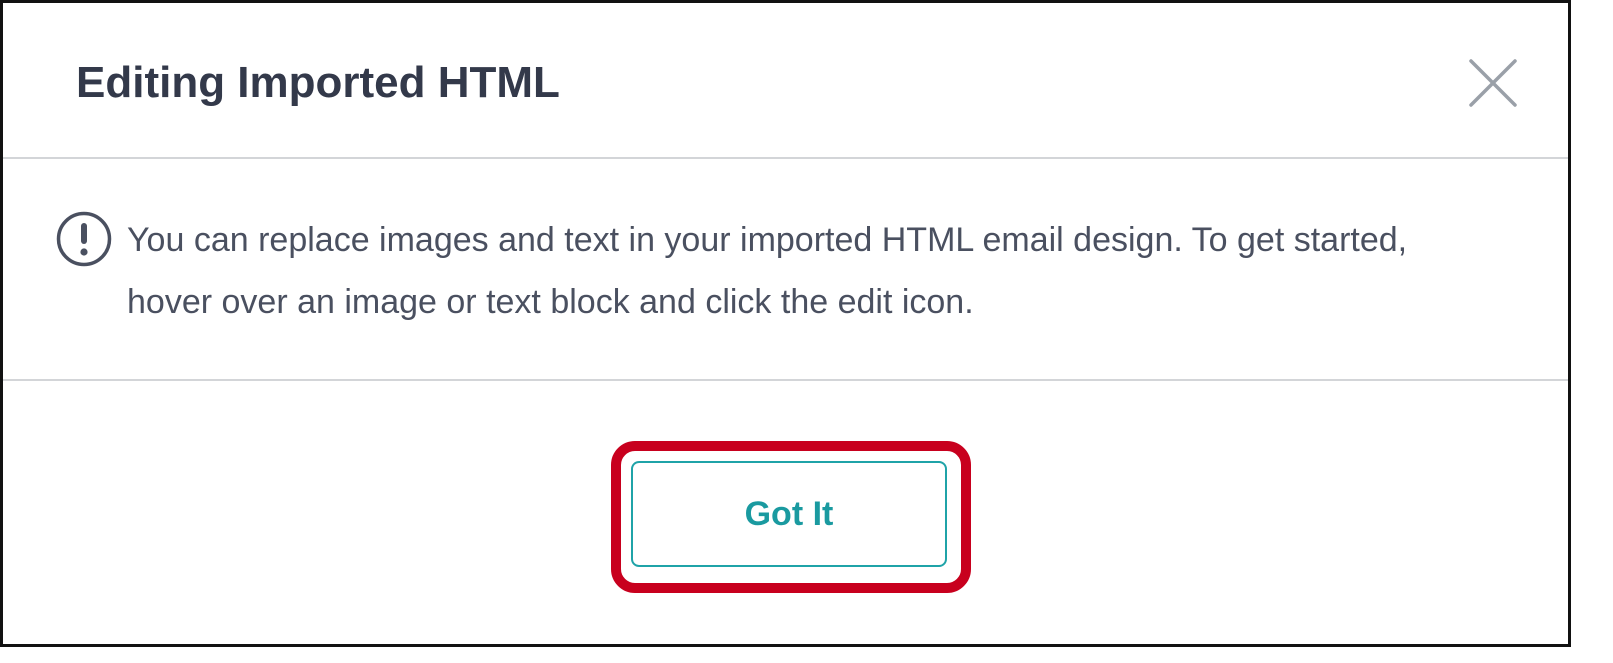 The width and height of the screenshot is (1613, 663). What do you see at coordinates (785, 158) in the screenshot?
I see `header-divider` at bounding box center [785, 158].